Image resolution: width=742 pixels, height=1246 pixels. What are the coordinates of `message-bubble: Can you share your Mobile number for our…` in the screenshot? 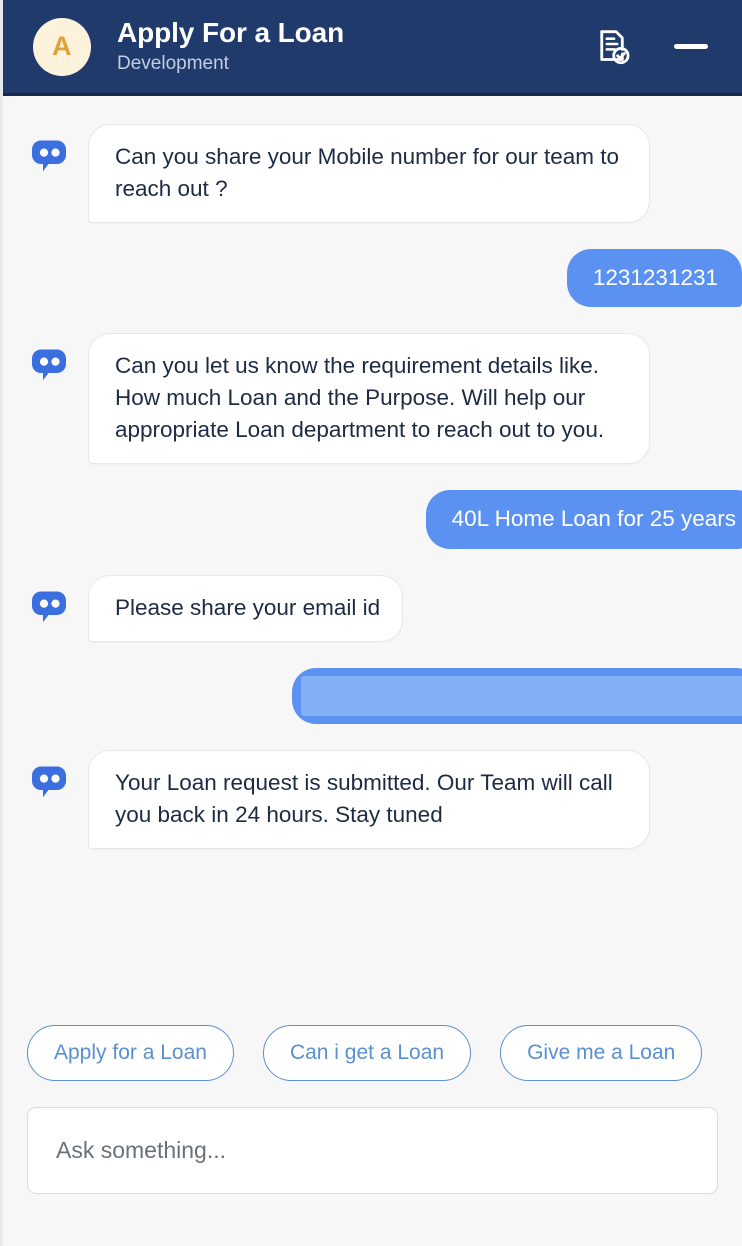 It's located at (369, 173).